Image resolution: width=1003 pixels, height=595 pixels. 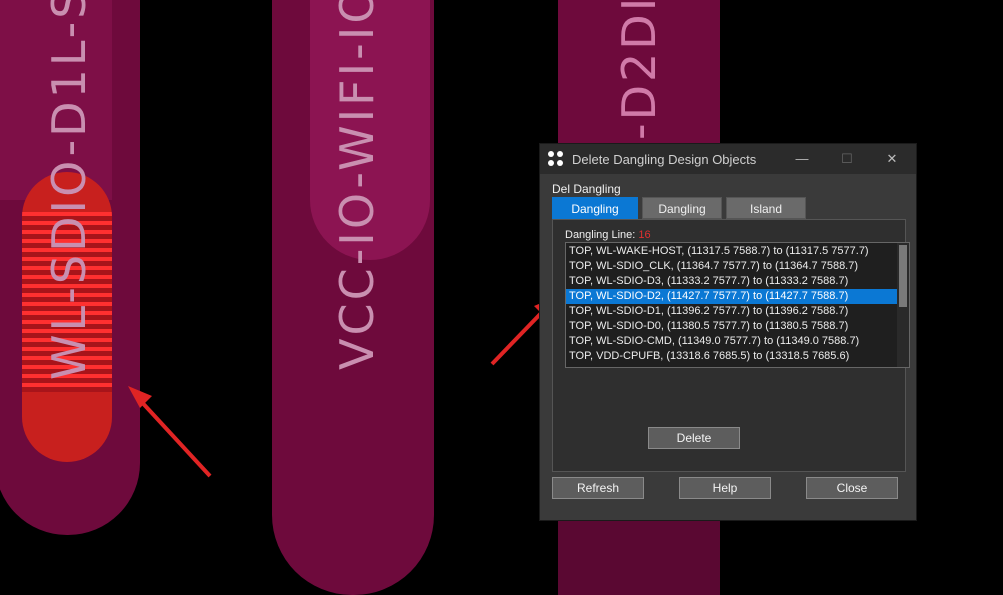 I want to click on app-icon, so click(x=556, y=159).